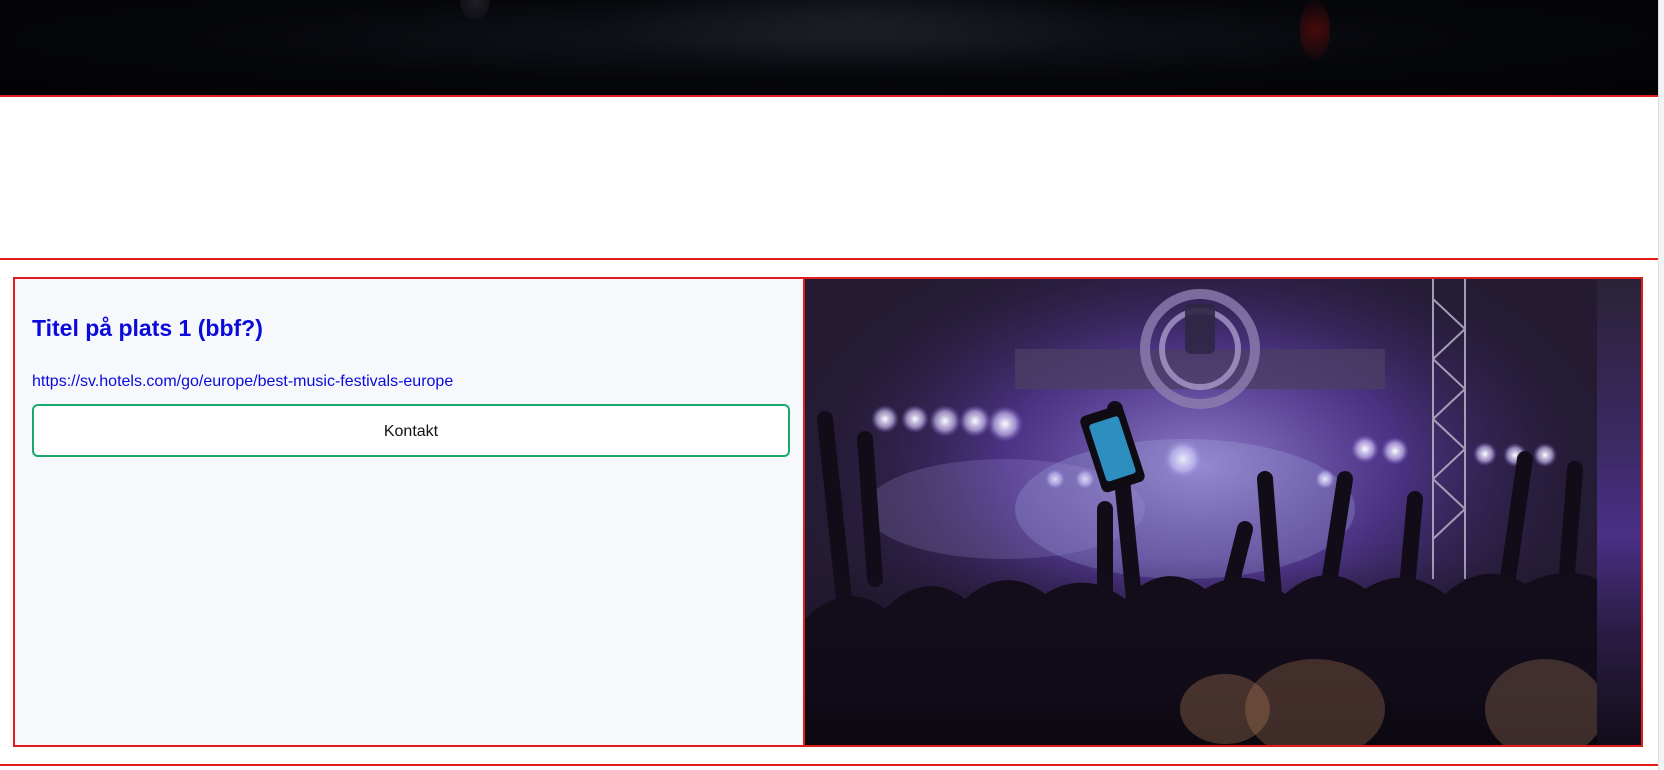 The height and width of the screenshot is (770, 1664). I want to click on hero-light-decoration, so click(475, 10).